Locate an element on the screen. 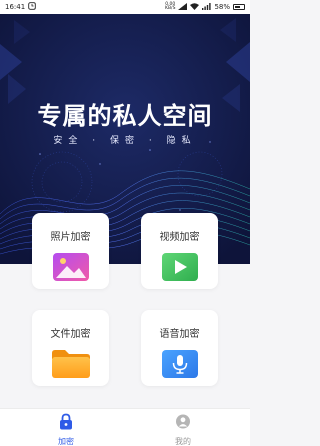 The height and width of the screenshot is (446, 320). hero-title: 专属的私人空间 is located at coordinates (125, 116).